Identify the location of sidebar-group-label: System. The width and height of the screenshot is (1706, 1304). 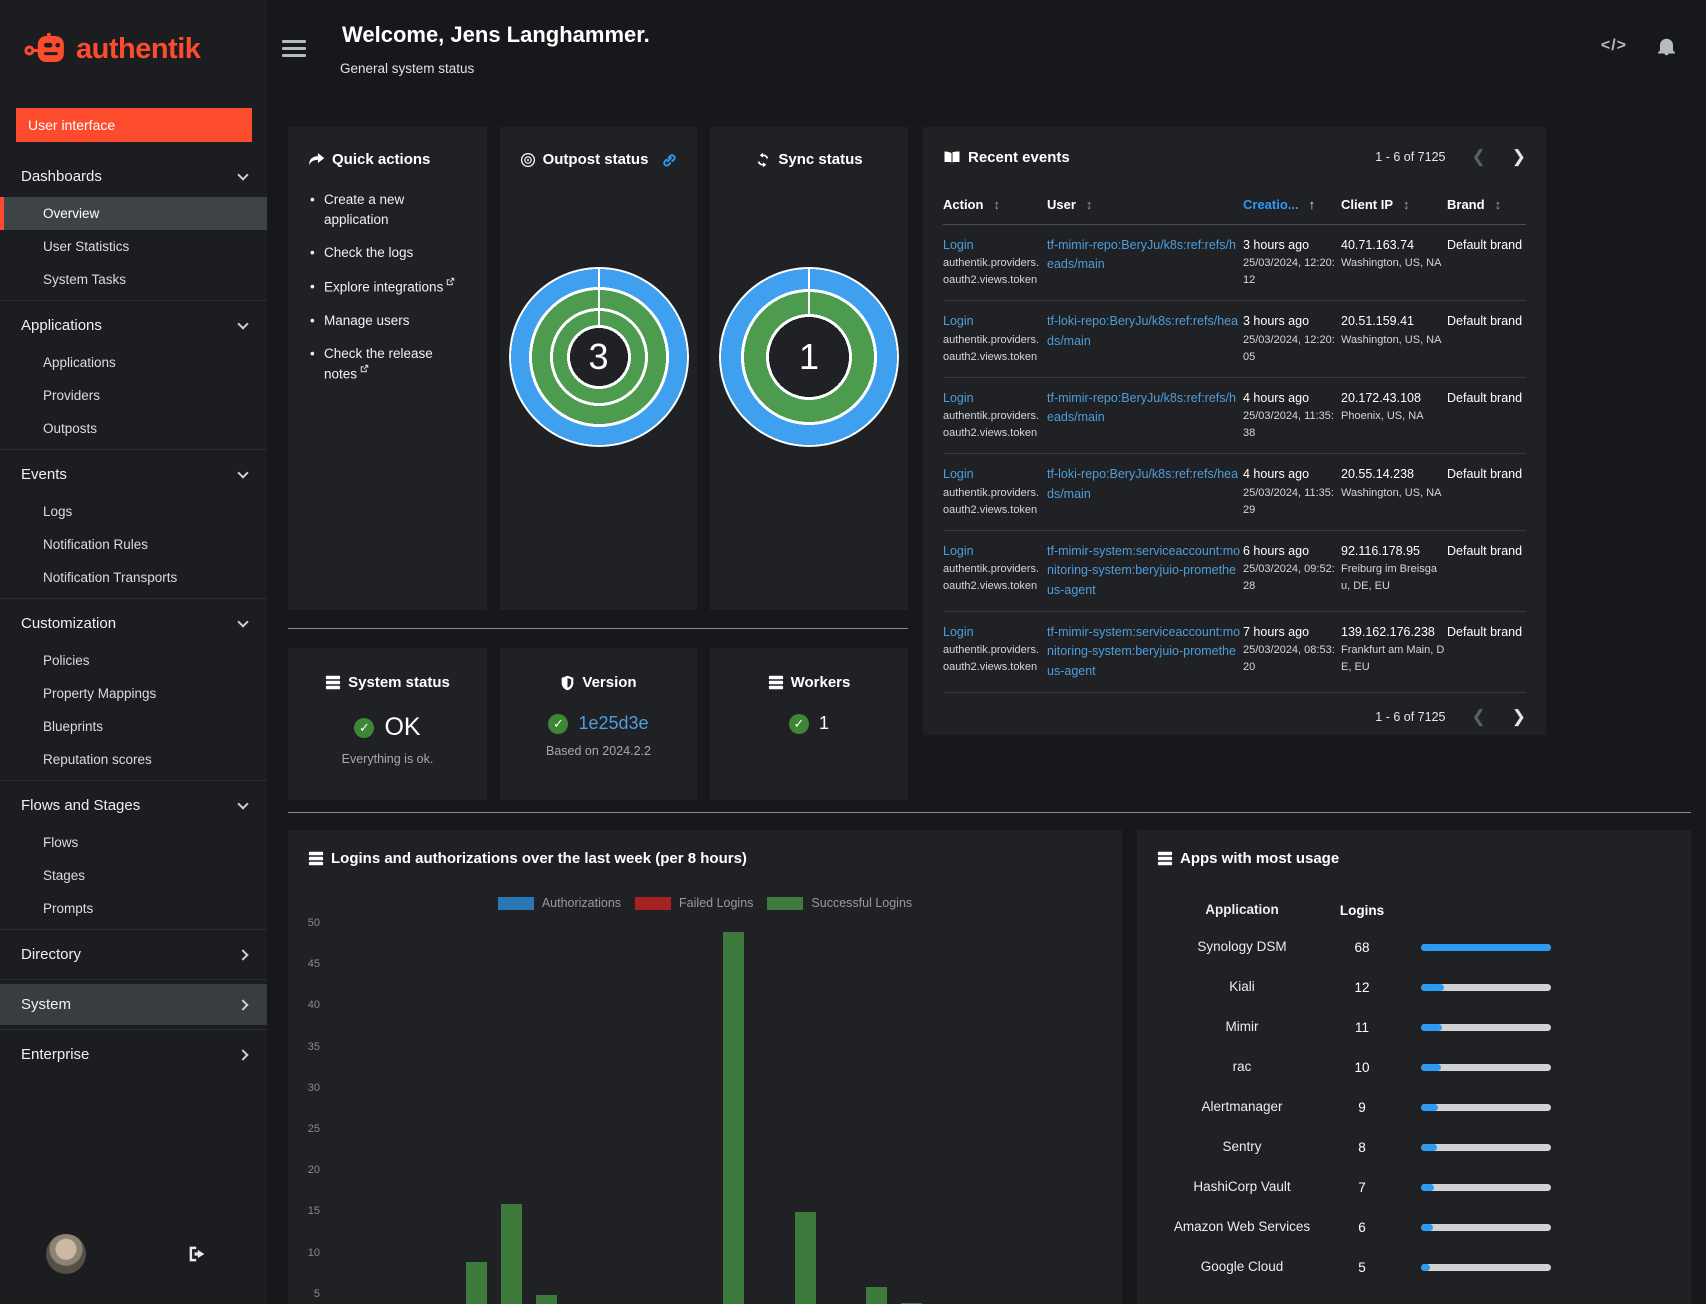
(46, 1004).